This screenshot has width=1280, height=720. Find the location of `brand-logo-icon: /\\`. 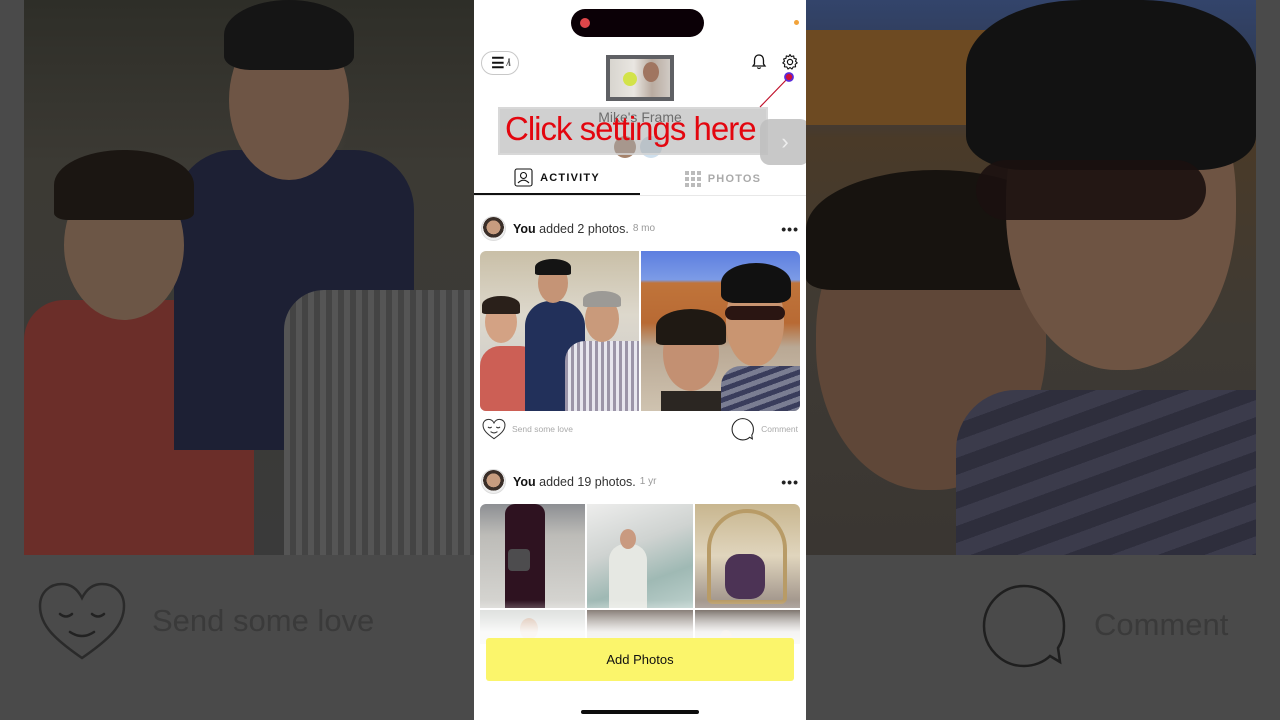

brand-logo-icon: /\\ is located at coordinates (509, 63).